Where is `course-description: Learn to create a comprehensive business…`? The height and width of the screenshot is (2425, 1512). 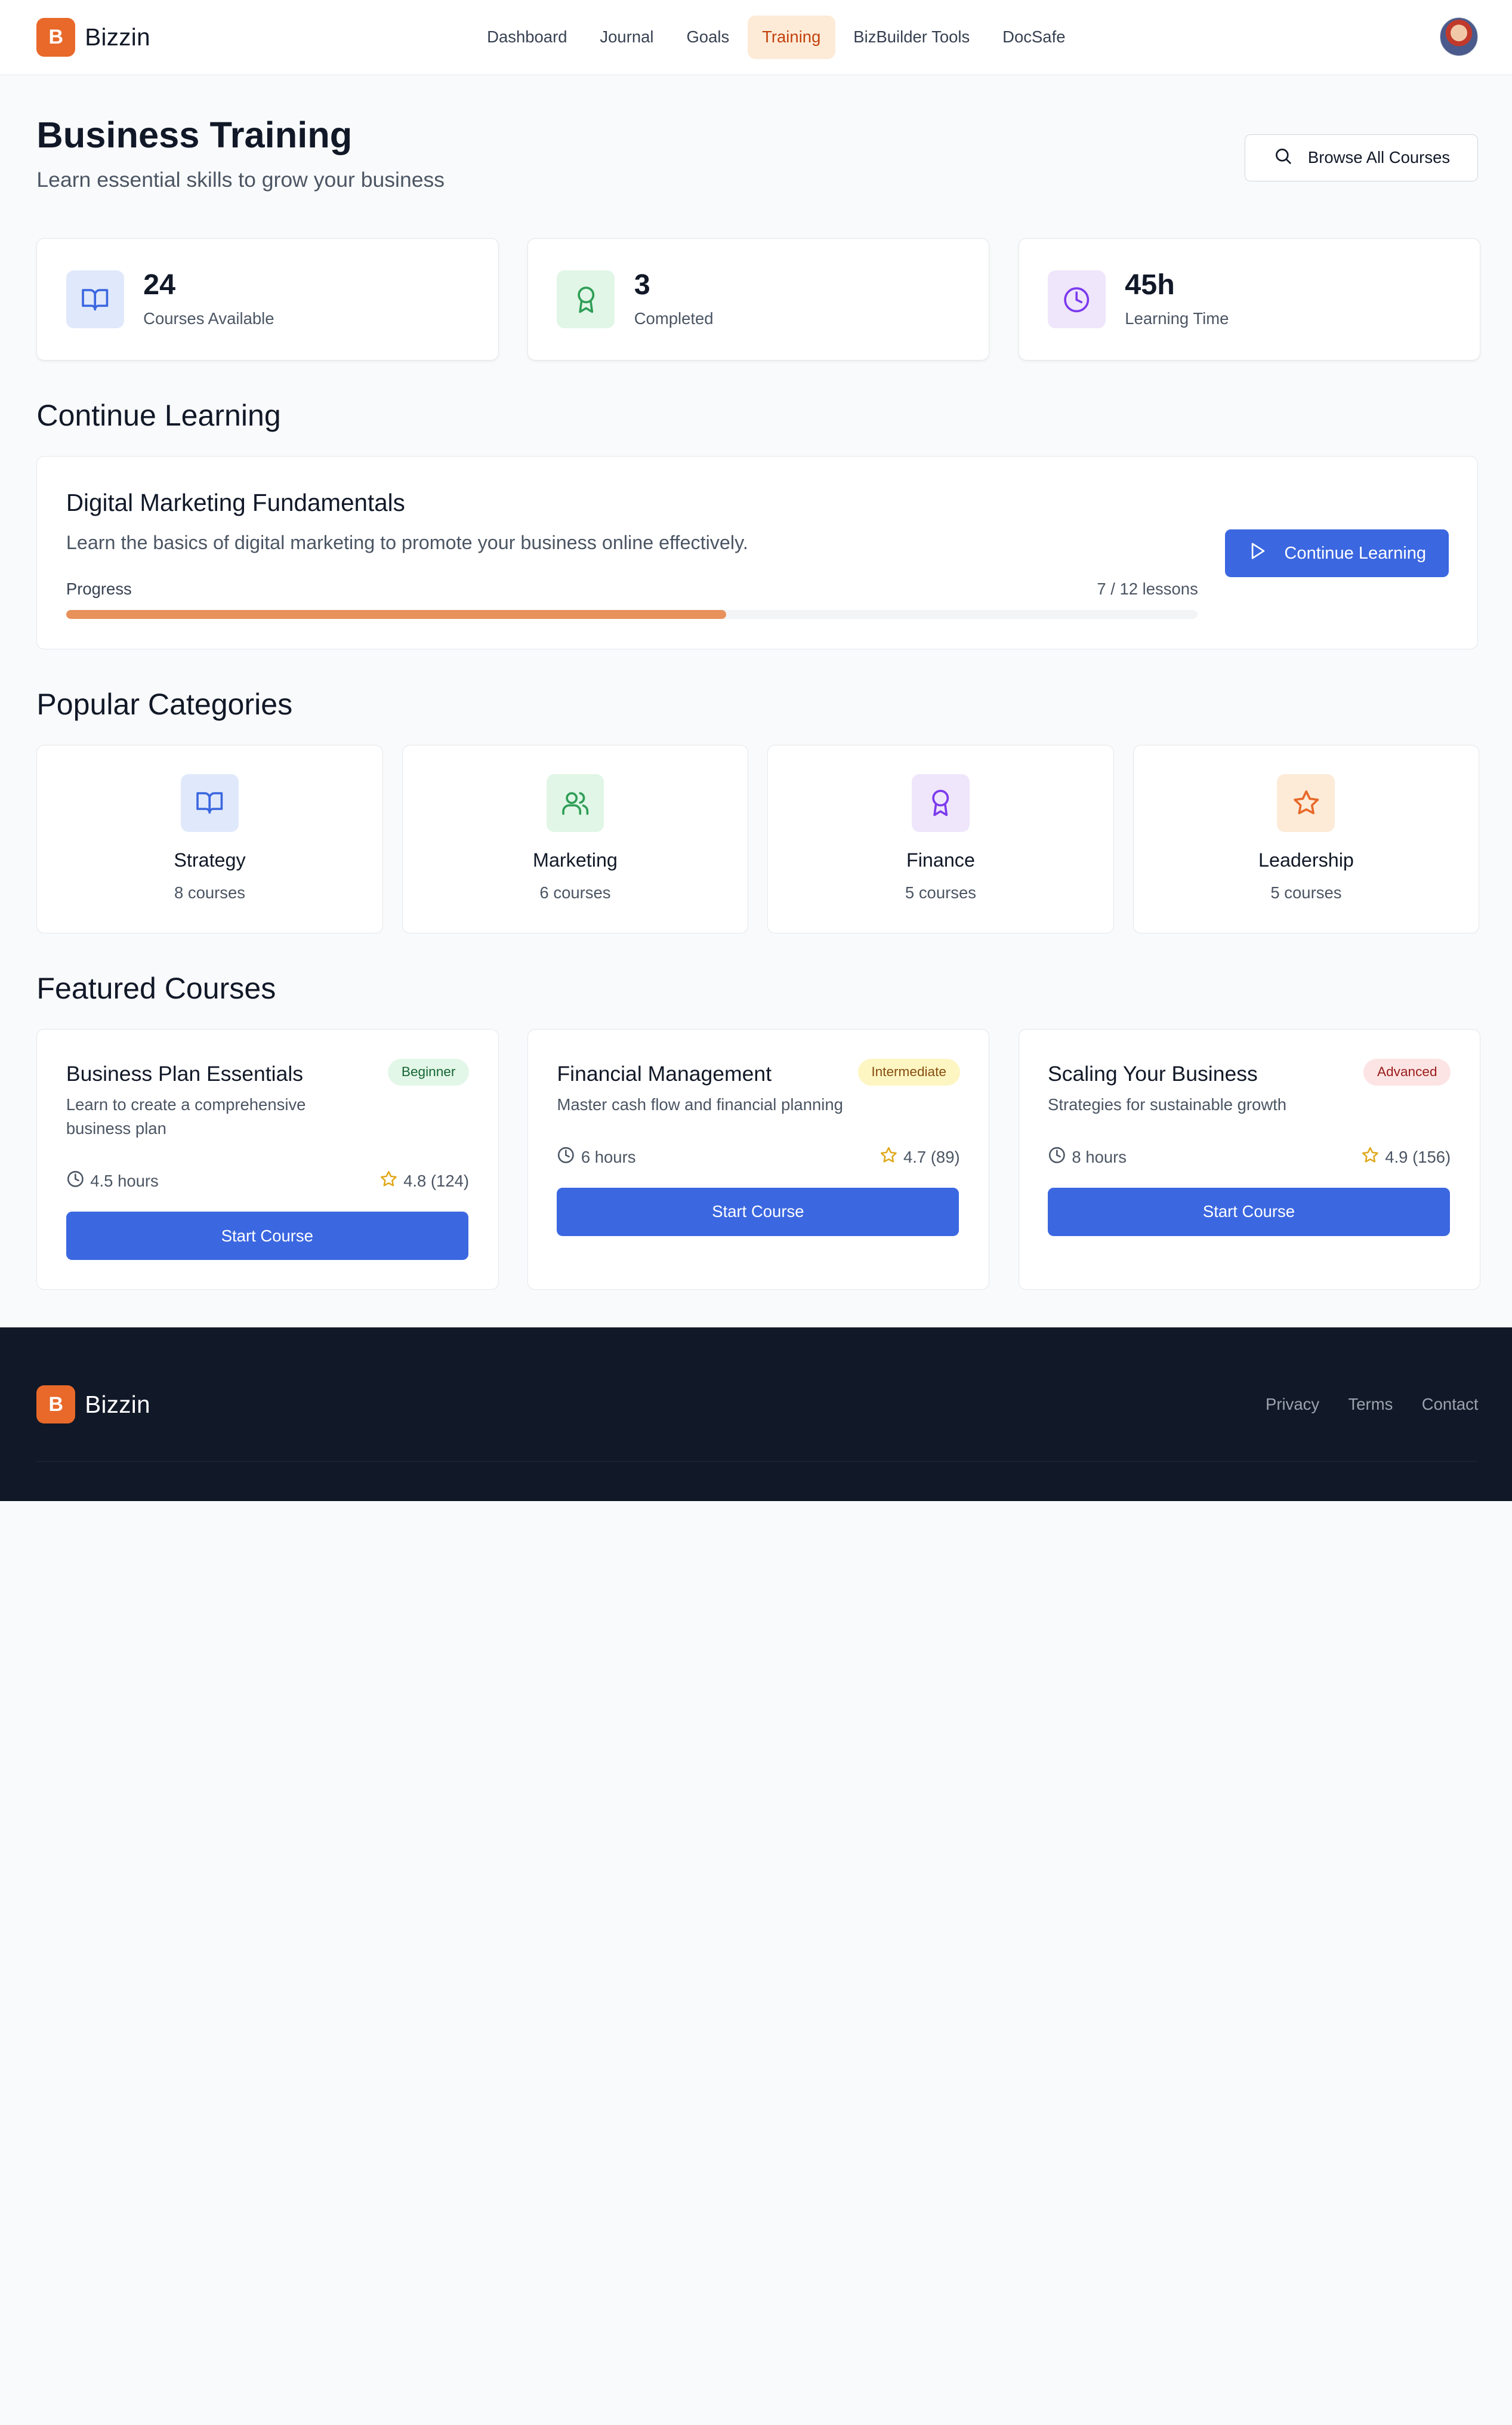
course-description: Learn to create a comprehensive business… is located at coordinates (186, 1116).